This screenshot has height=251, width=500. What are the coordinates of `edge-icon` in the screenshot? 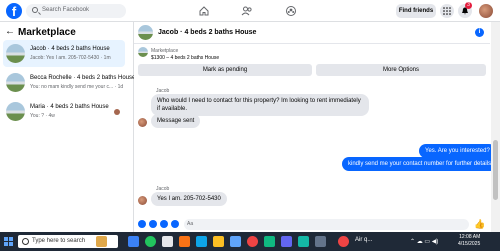 It's located at (201, 241).